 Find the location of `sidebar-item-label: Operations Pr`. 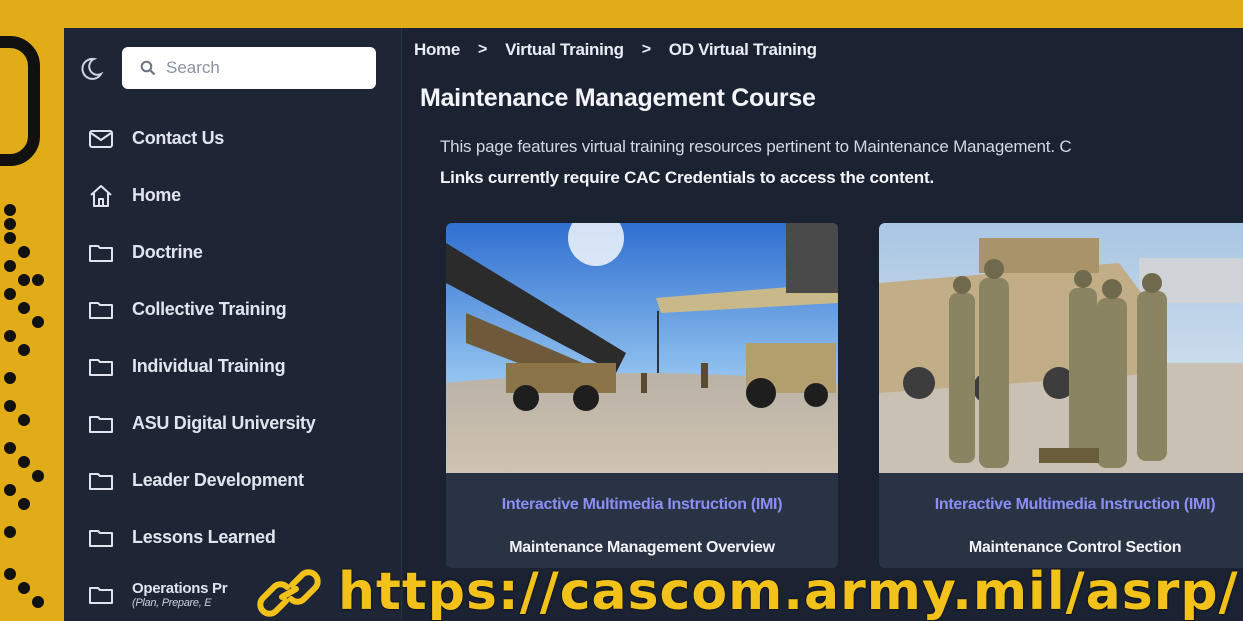

sidebar-item-label: Operations Pr is located at coordinates (180, 588).